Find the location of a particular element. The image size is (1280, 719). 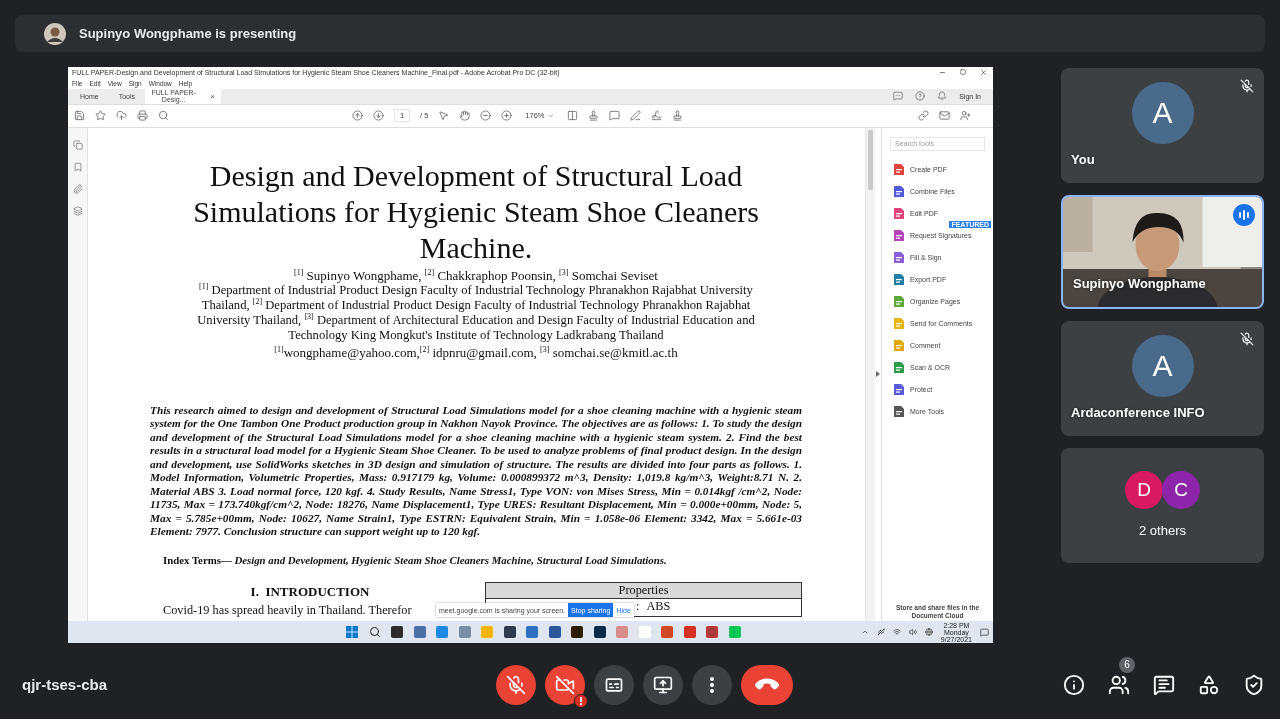

index-terms: Index Terms— Design and Development, Hygienic Steam Shoe Cleaners Machine, Structural Load Simulations. is located at coordinates (415, 560).